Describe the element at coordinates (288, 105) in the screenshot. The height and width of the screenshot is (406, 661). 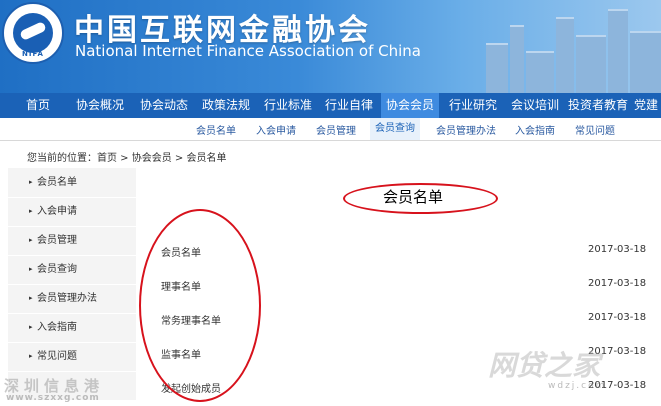
I see `nav-item-standards: 行业标准` at that location.